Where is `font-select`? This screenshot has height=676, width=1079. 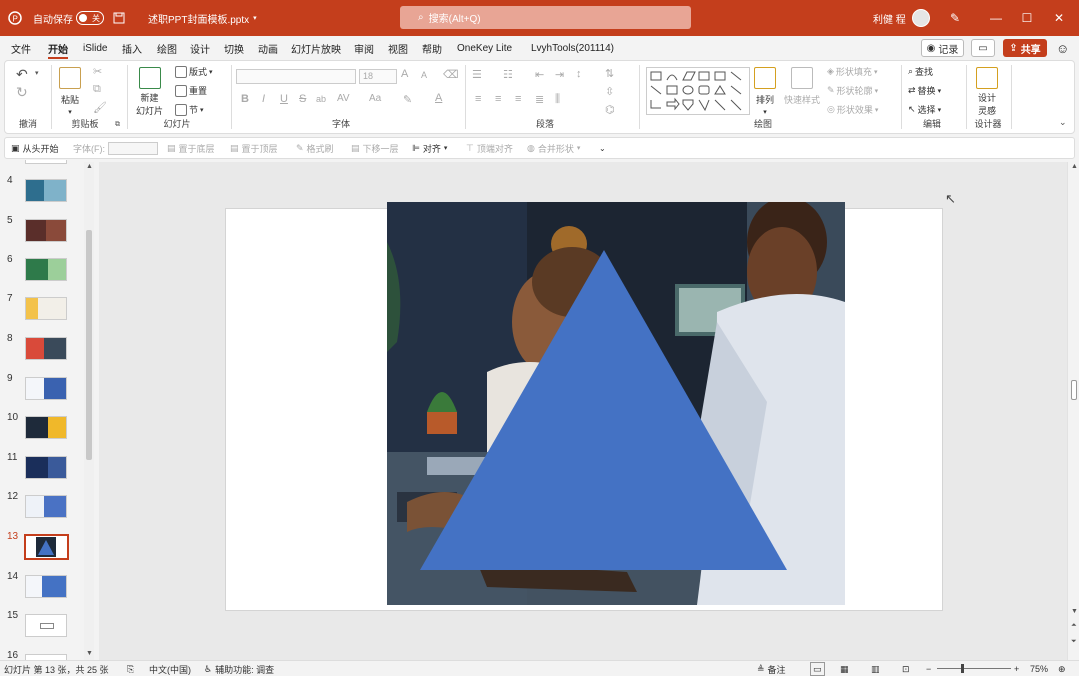 font-select is located at coordinates (133, 148).